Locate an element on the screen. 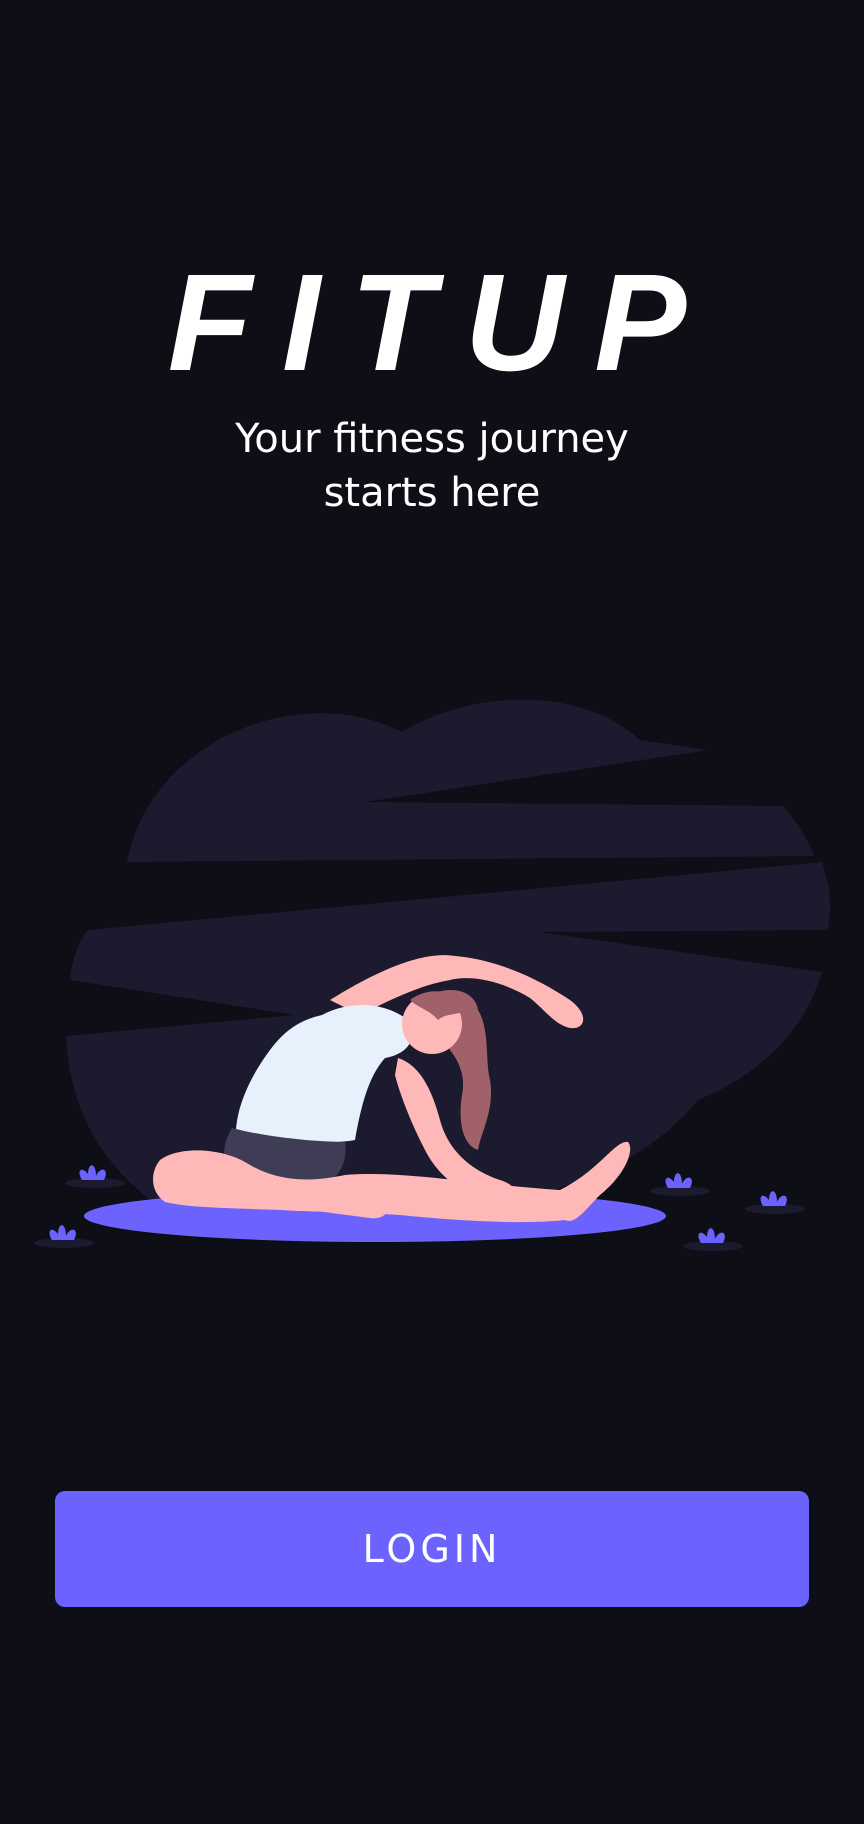 This screenshot has width=864, height=1824. tagline-line-1: Your fitness journey is located at coordinates (432, 439).